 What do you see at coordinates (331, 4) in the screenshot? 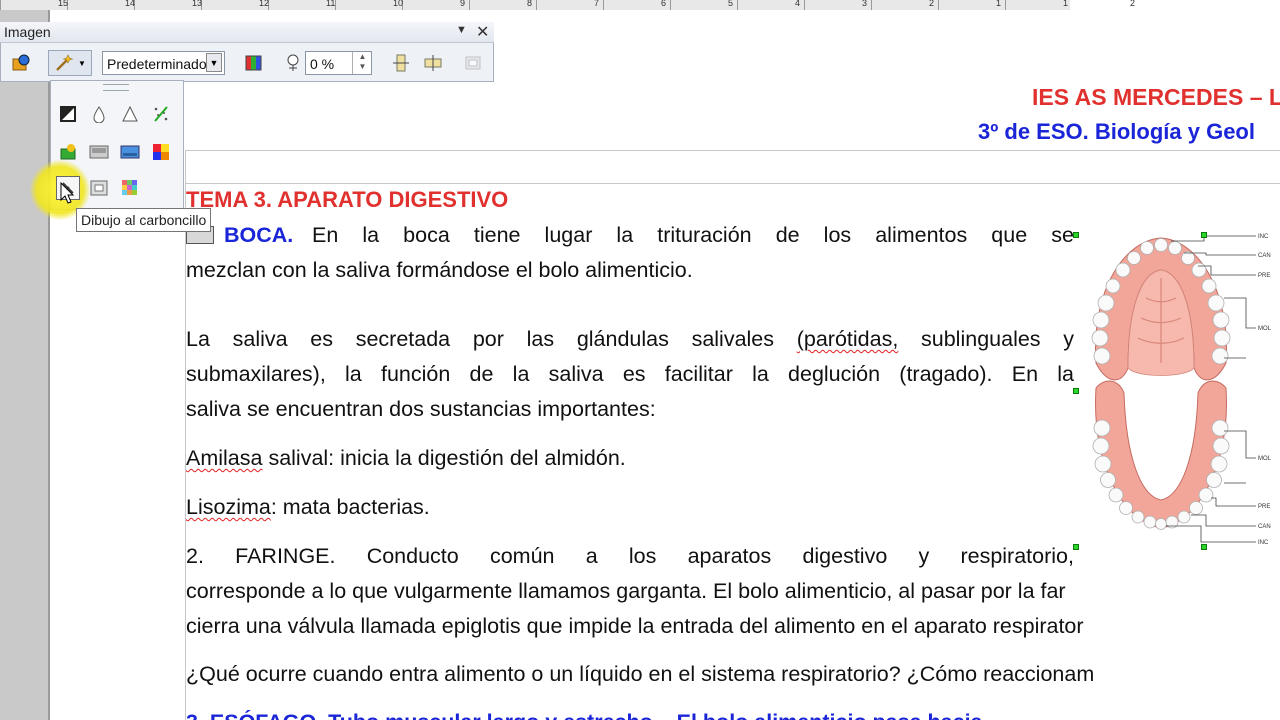
I see `ruler-number: 11` at bounding box center [331, 4].